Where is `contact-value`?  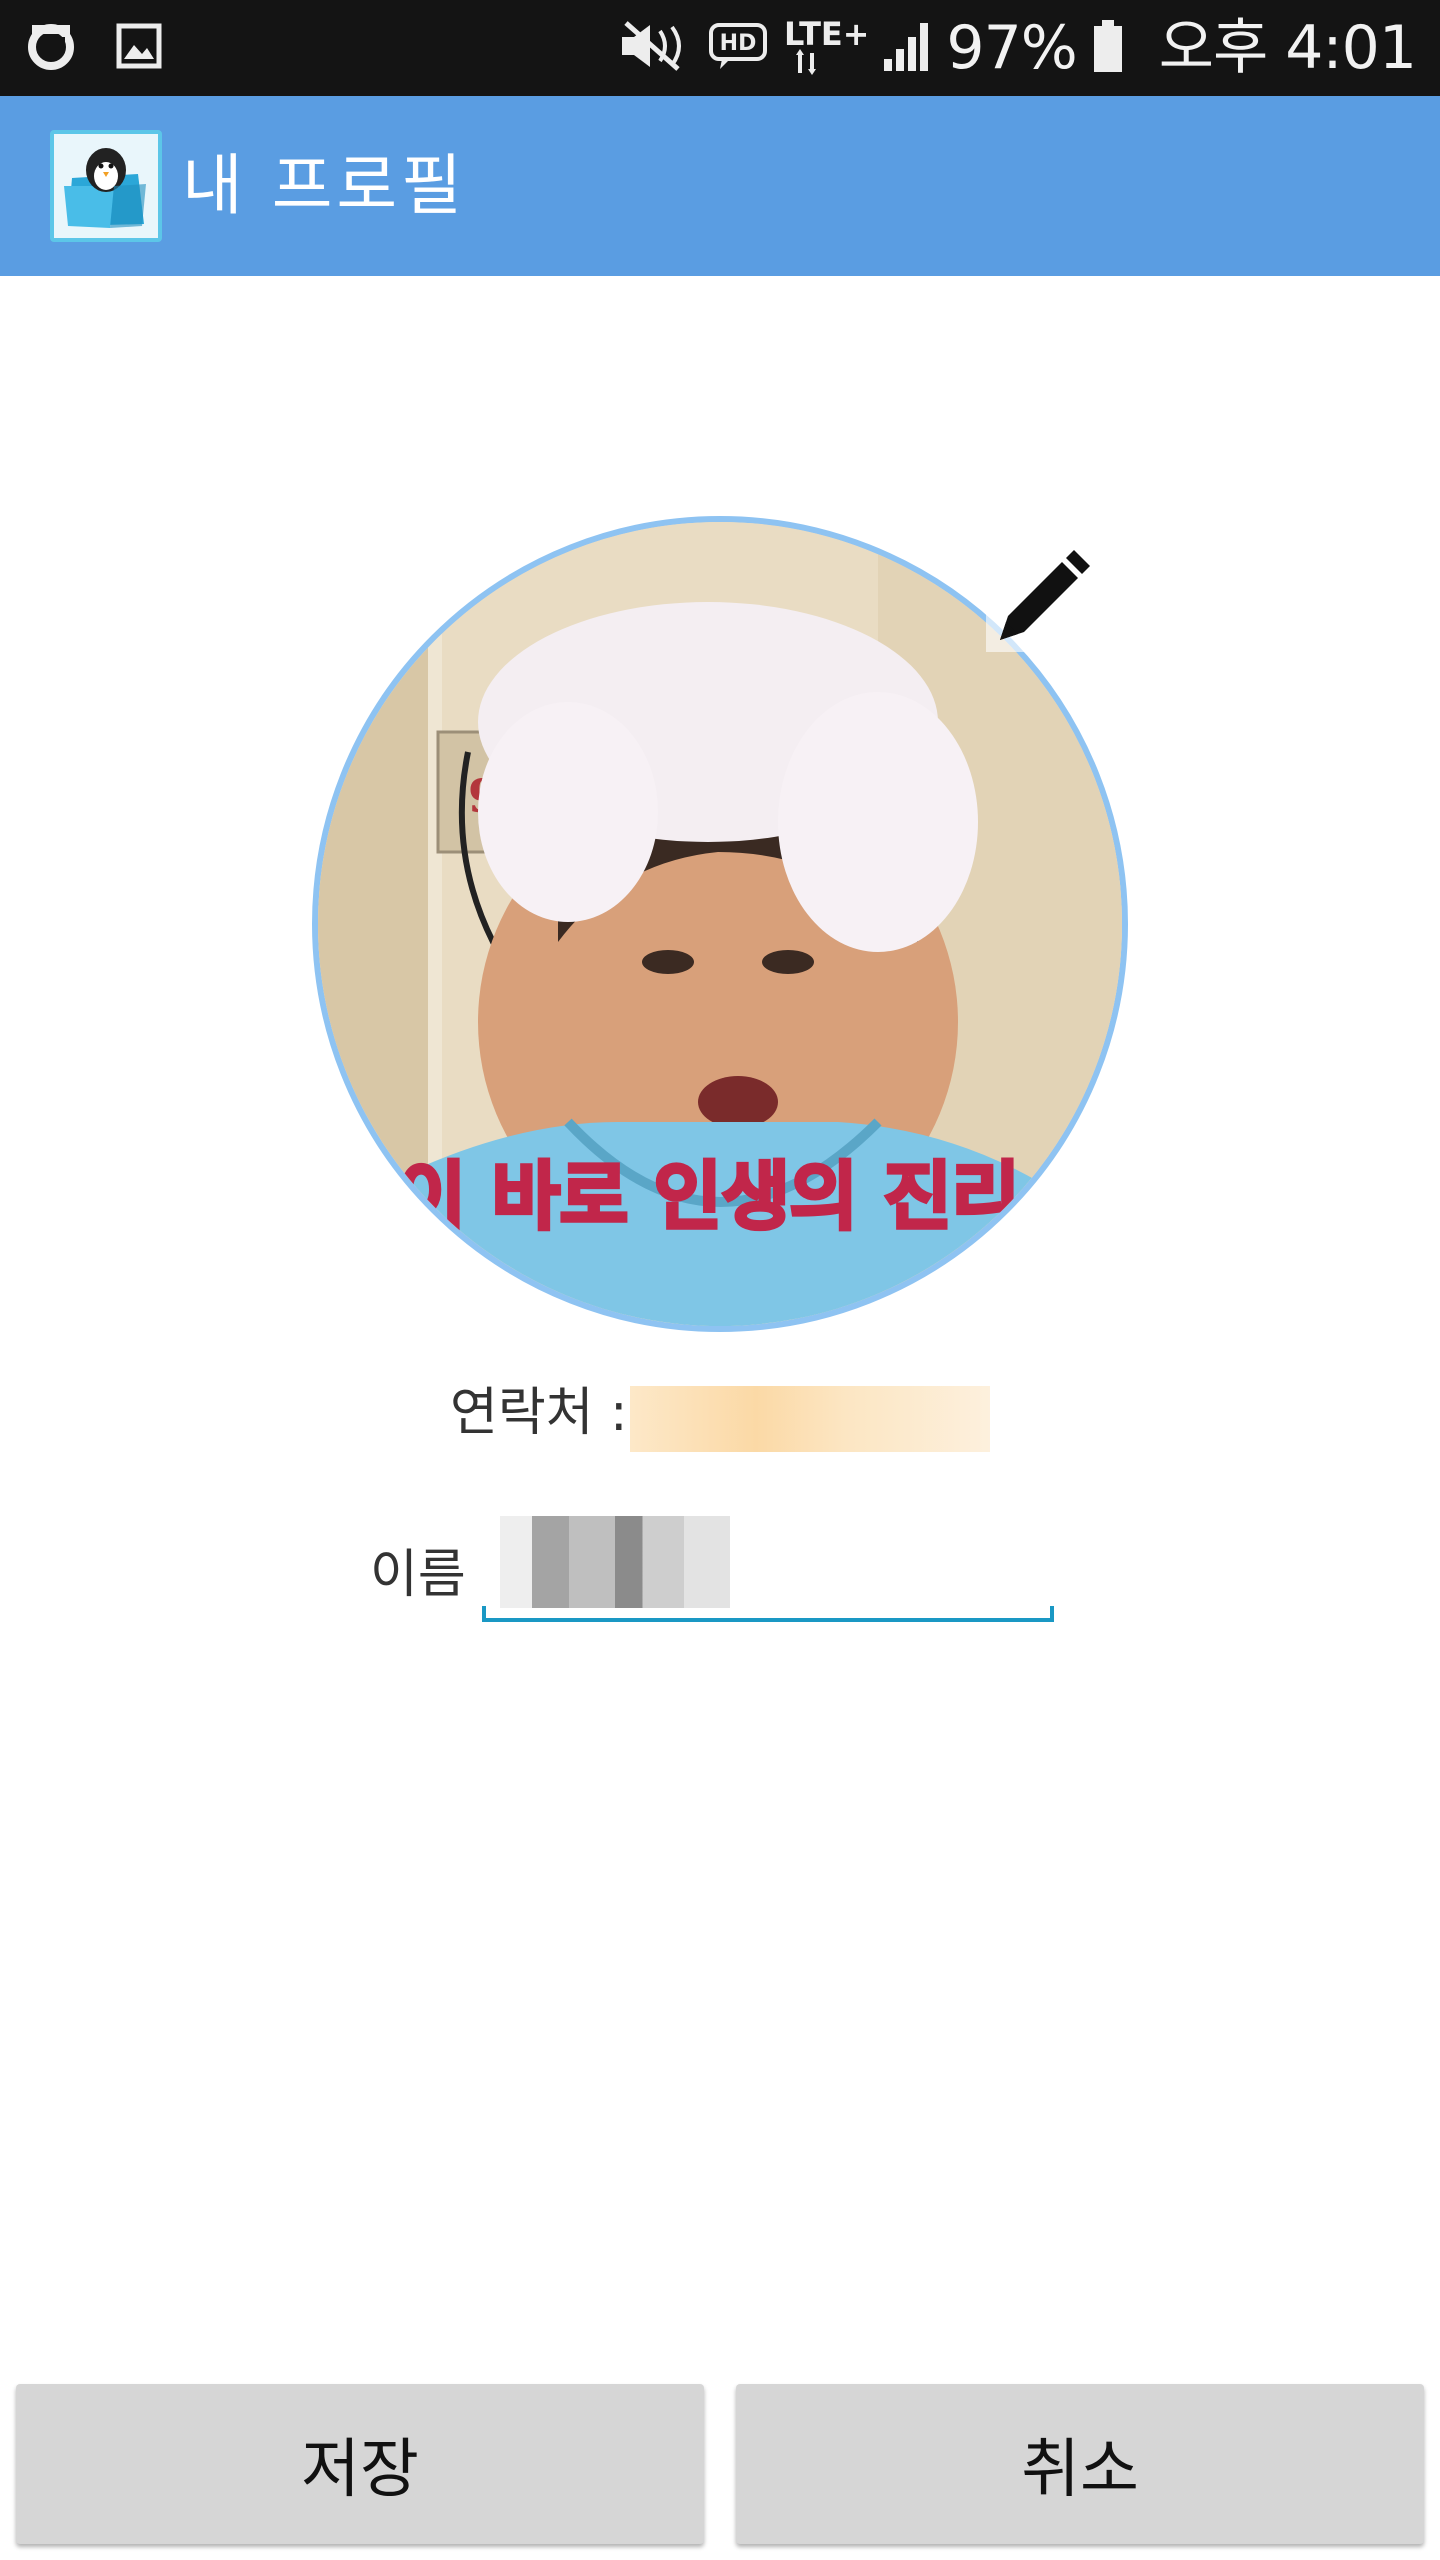
contact-value is located at coordinates (810, 1419).